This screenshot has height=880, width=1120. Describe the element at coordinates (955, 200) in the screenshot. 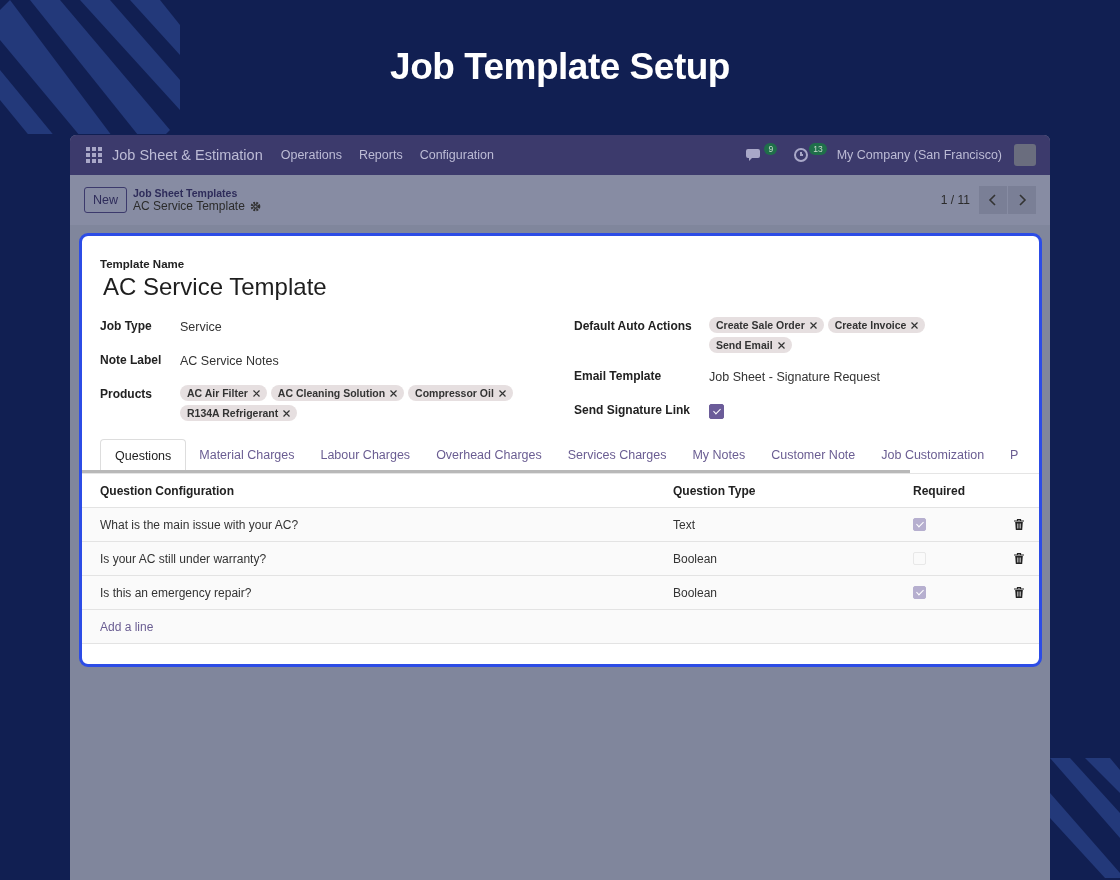

I see `pager: 1 / 11` at that location.